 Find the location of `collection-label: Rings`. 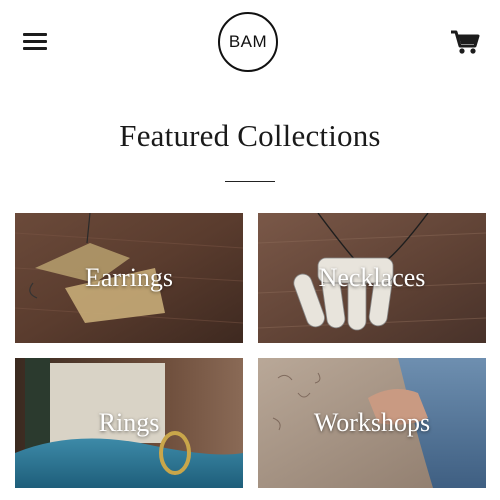

collection-label: Rings is located at coordinates (129, 422).